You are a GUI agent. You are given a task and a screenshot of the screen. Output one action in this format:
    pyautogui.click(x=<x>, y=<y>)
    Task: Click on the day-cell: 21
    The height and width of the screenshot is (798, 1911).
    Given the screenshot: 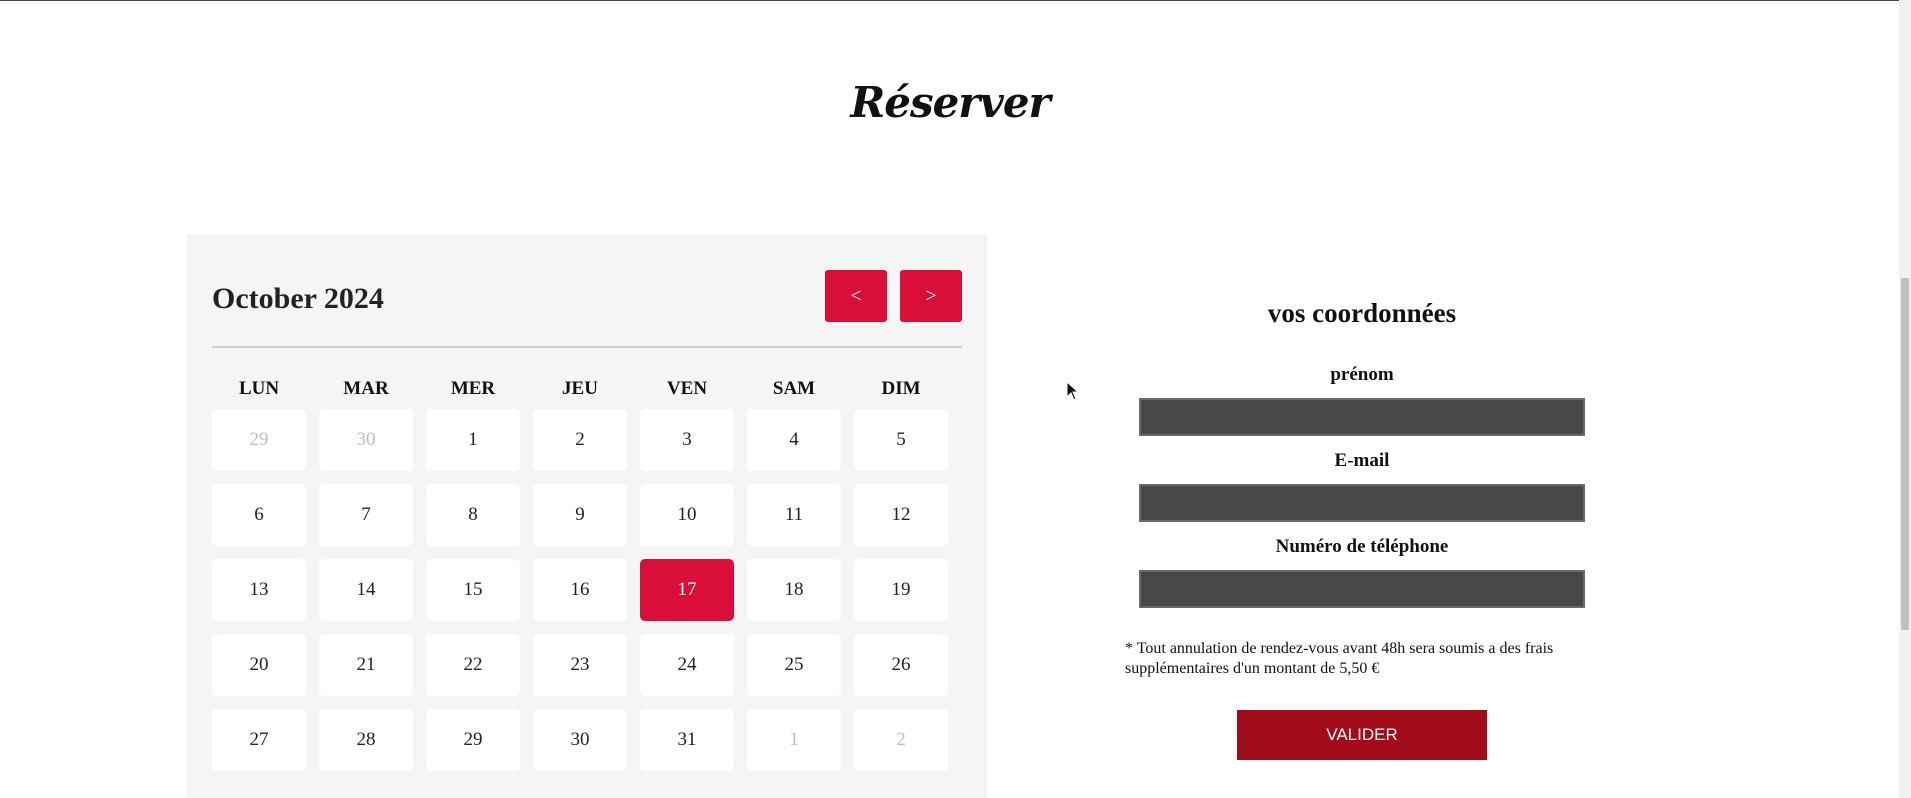 What is the action you would take?
    pyautogui.click(x=366, y=665)
    